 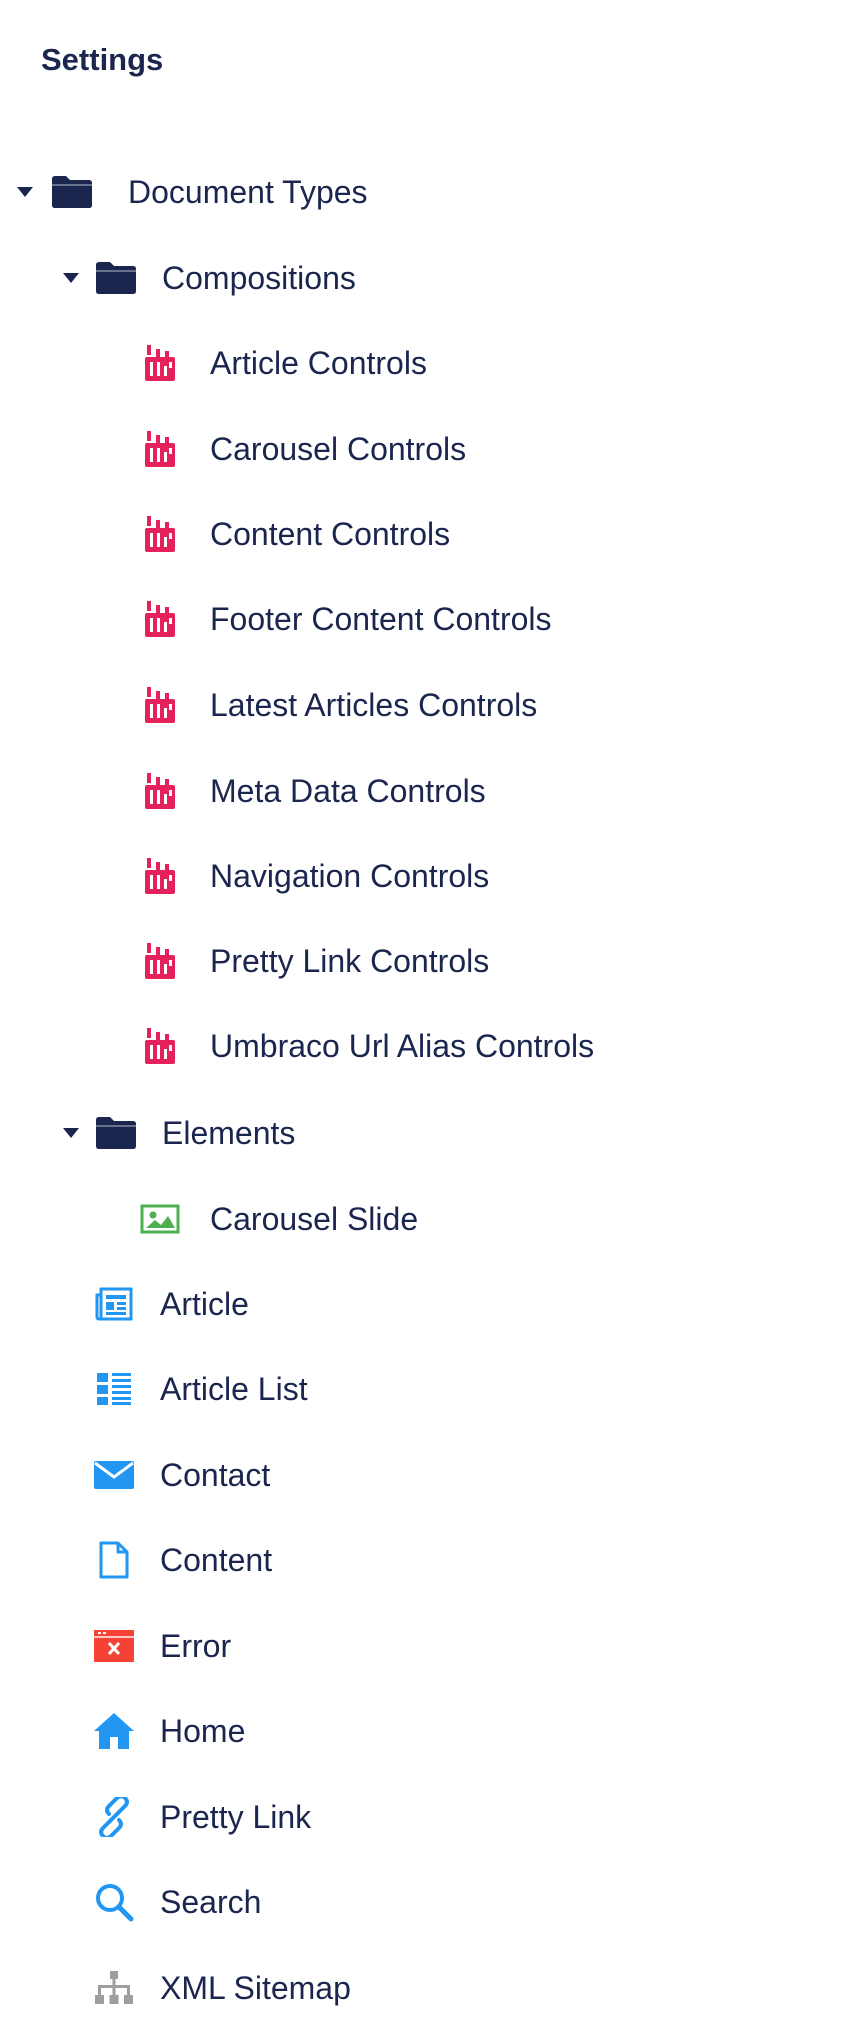 I want to click on tree-node-label: Error, so click(x=196, y=1645).